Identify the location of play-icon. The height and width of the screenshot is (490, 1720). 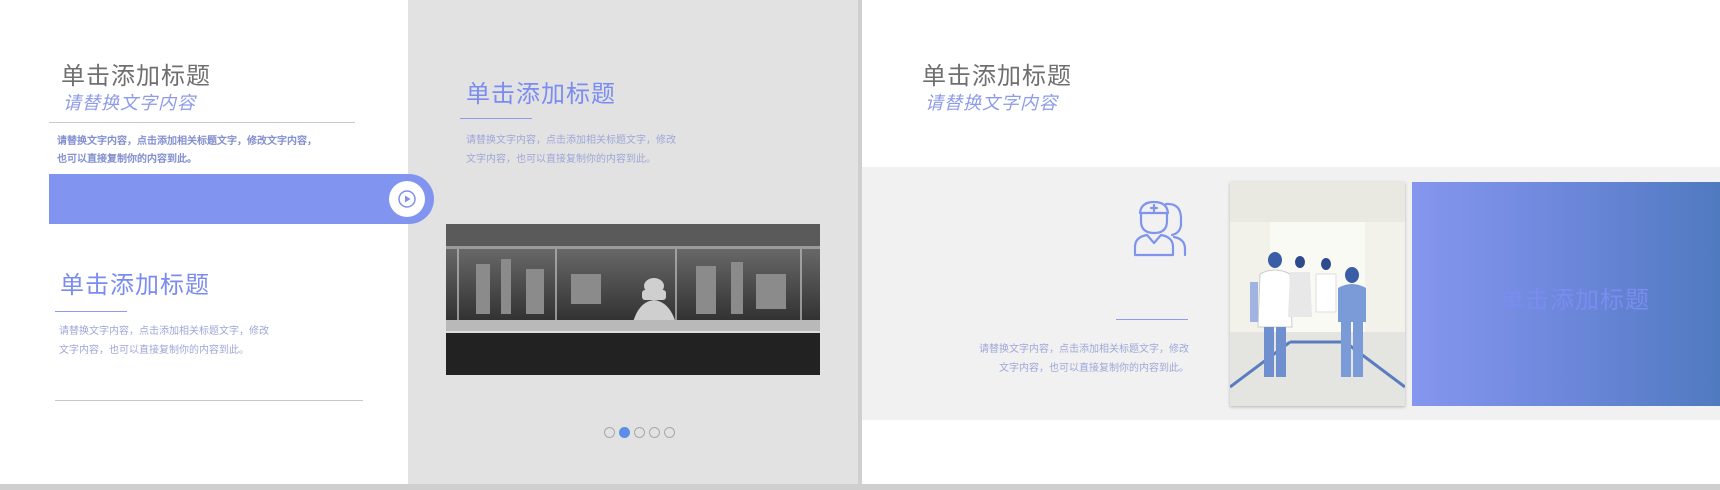
(407, 199).